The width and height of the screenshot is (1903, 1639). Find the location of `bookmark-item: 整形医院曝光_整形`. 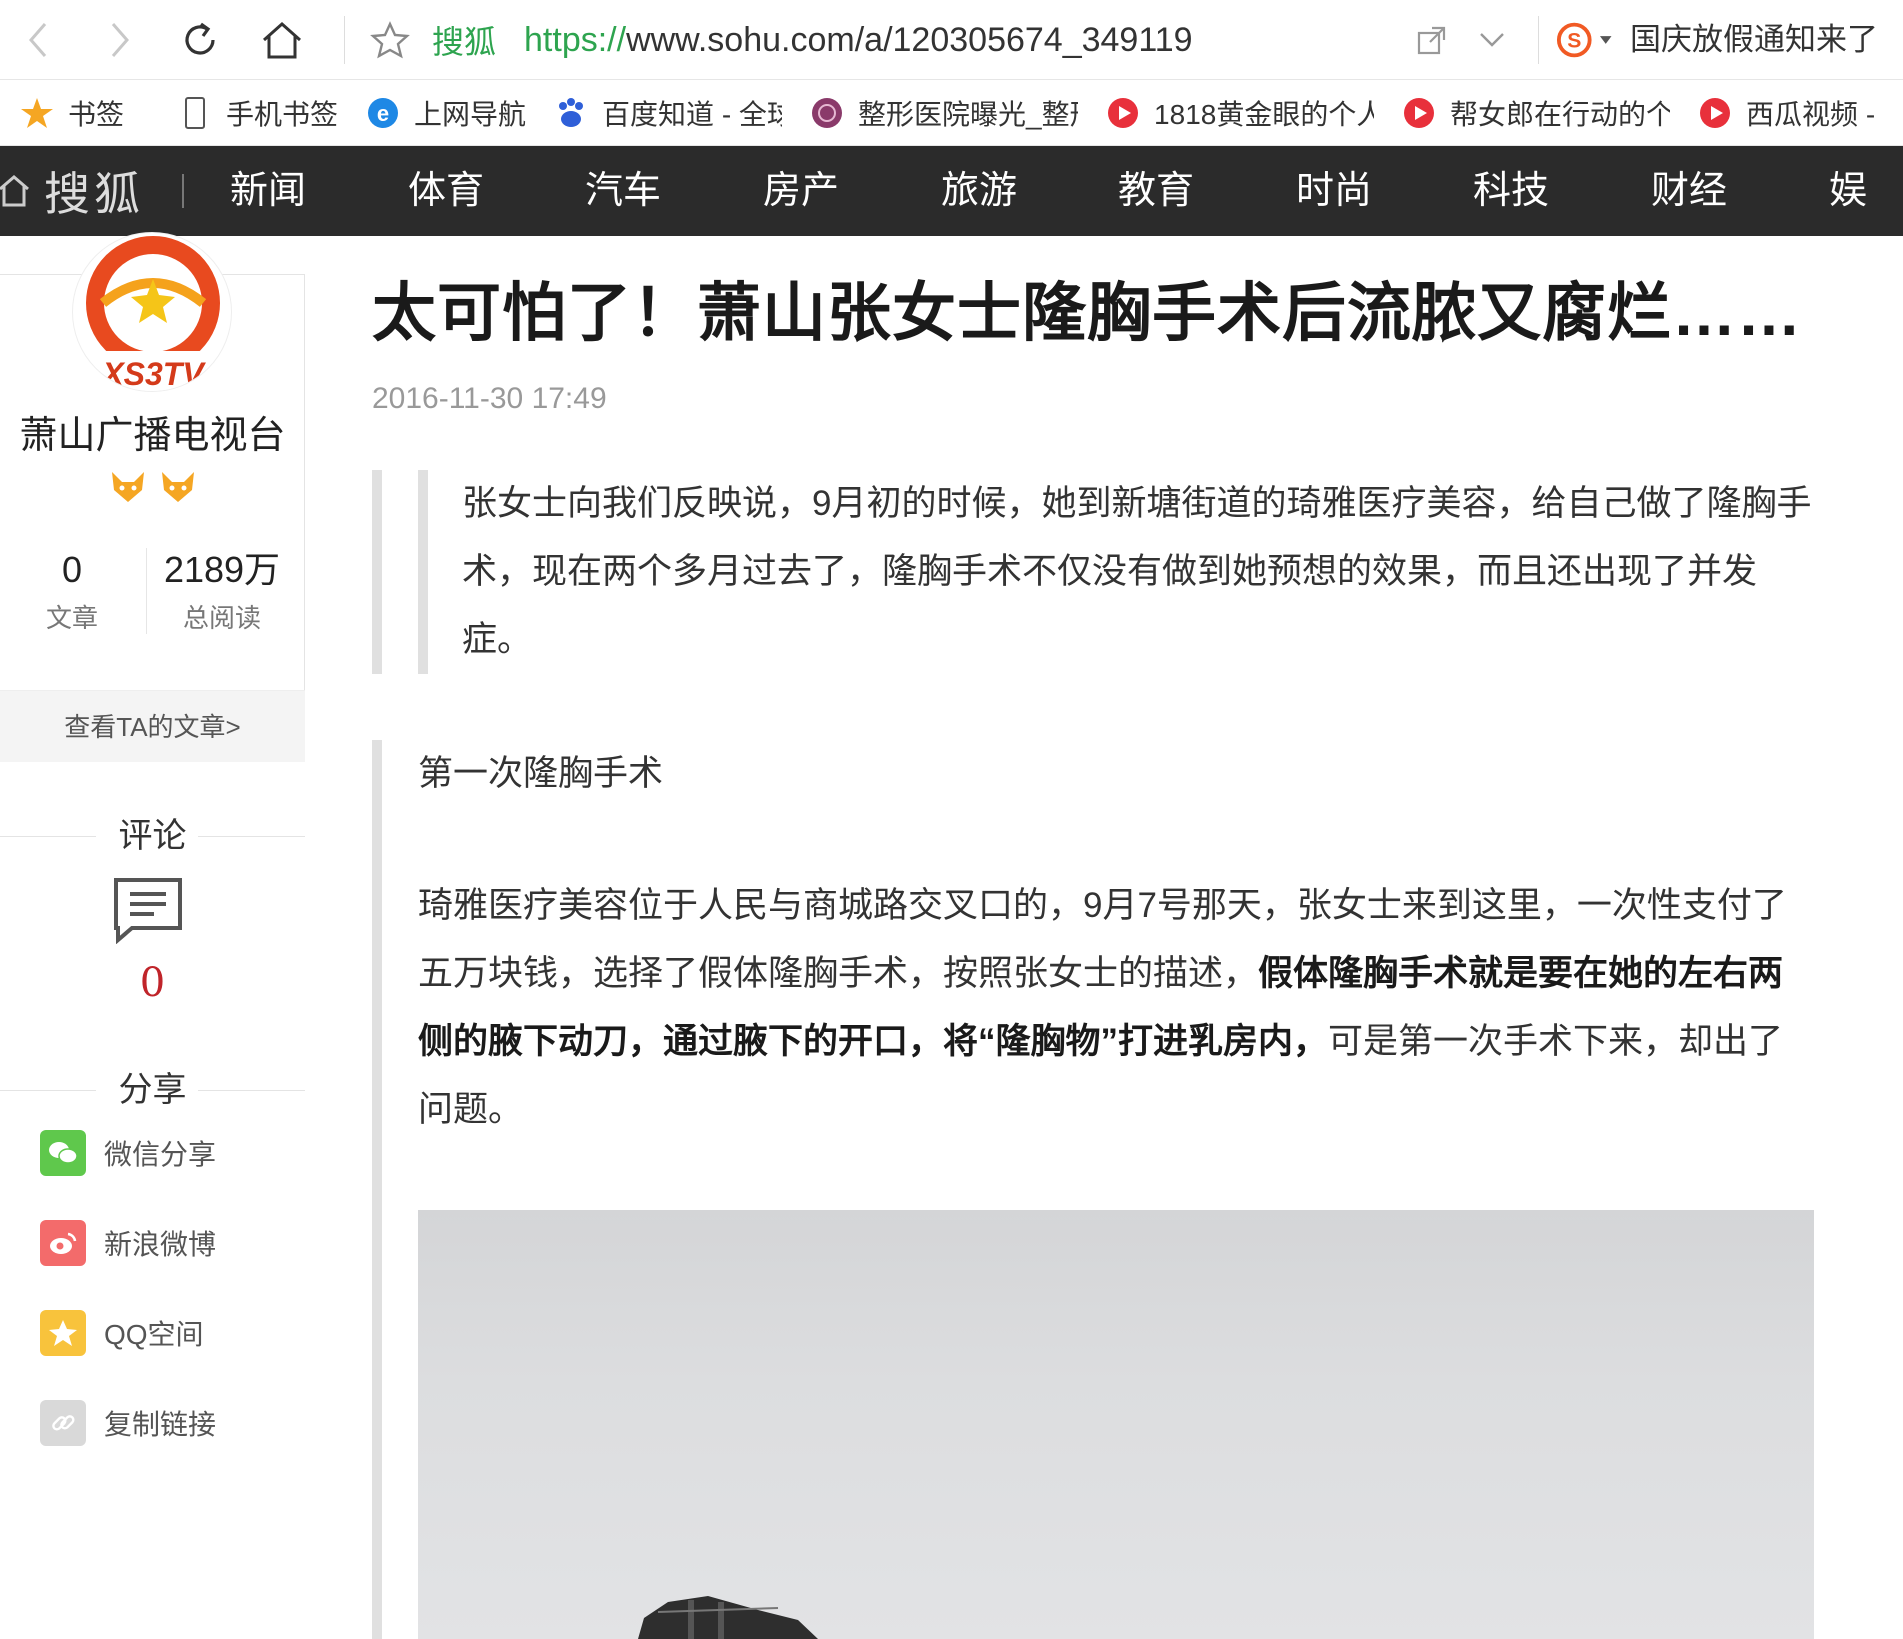

bookmark-item: 整形医院曝光_整形 is located at coordinates (944, 113).